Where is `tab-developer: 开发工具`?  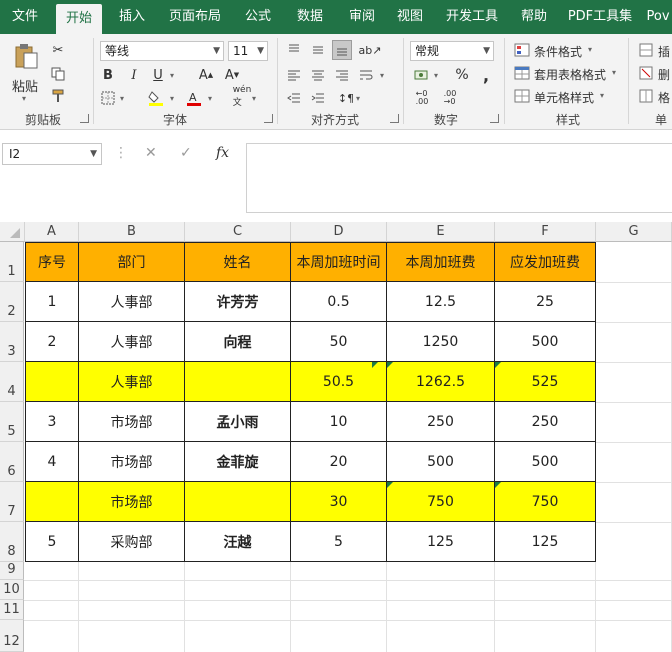 tab-developer: 开发工具 is located at coordinates (472, 17).